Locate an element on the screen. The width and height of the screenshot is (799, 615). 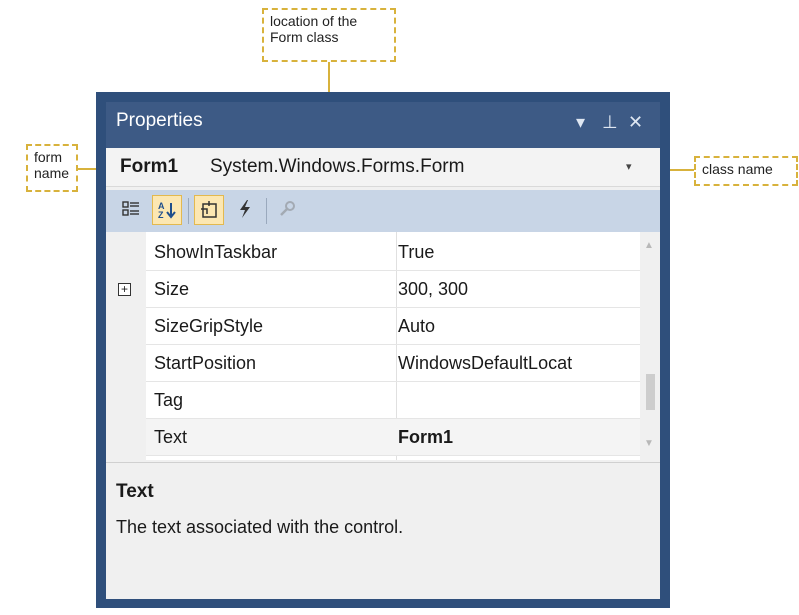
property-name: Size is located at coordinates (172, 289).